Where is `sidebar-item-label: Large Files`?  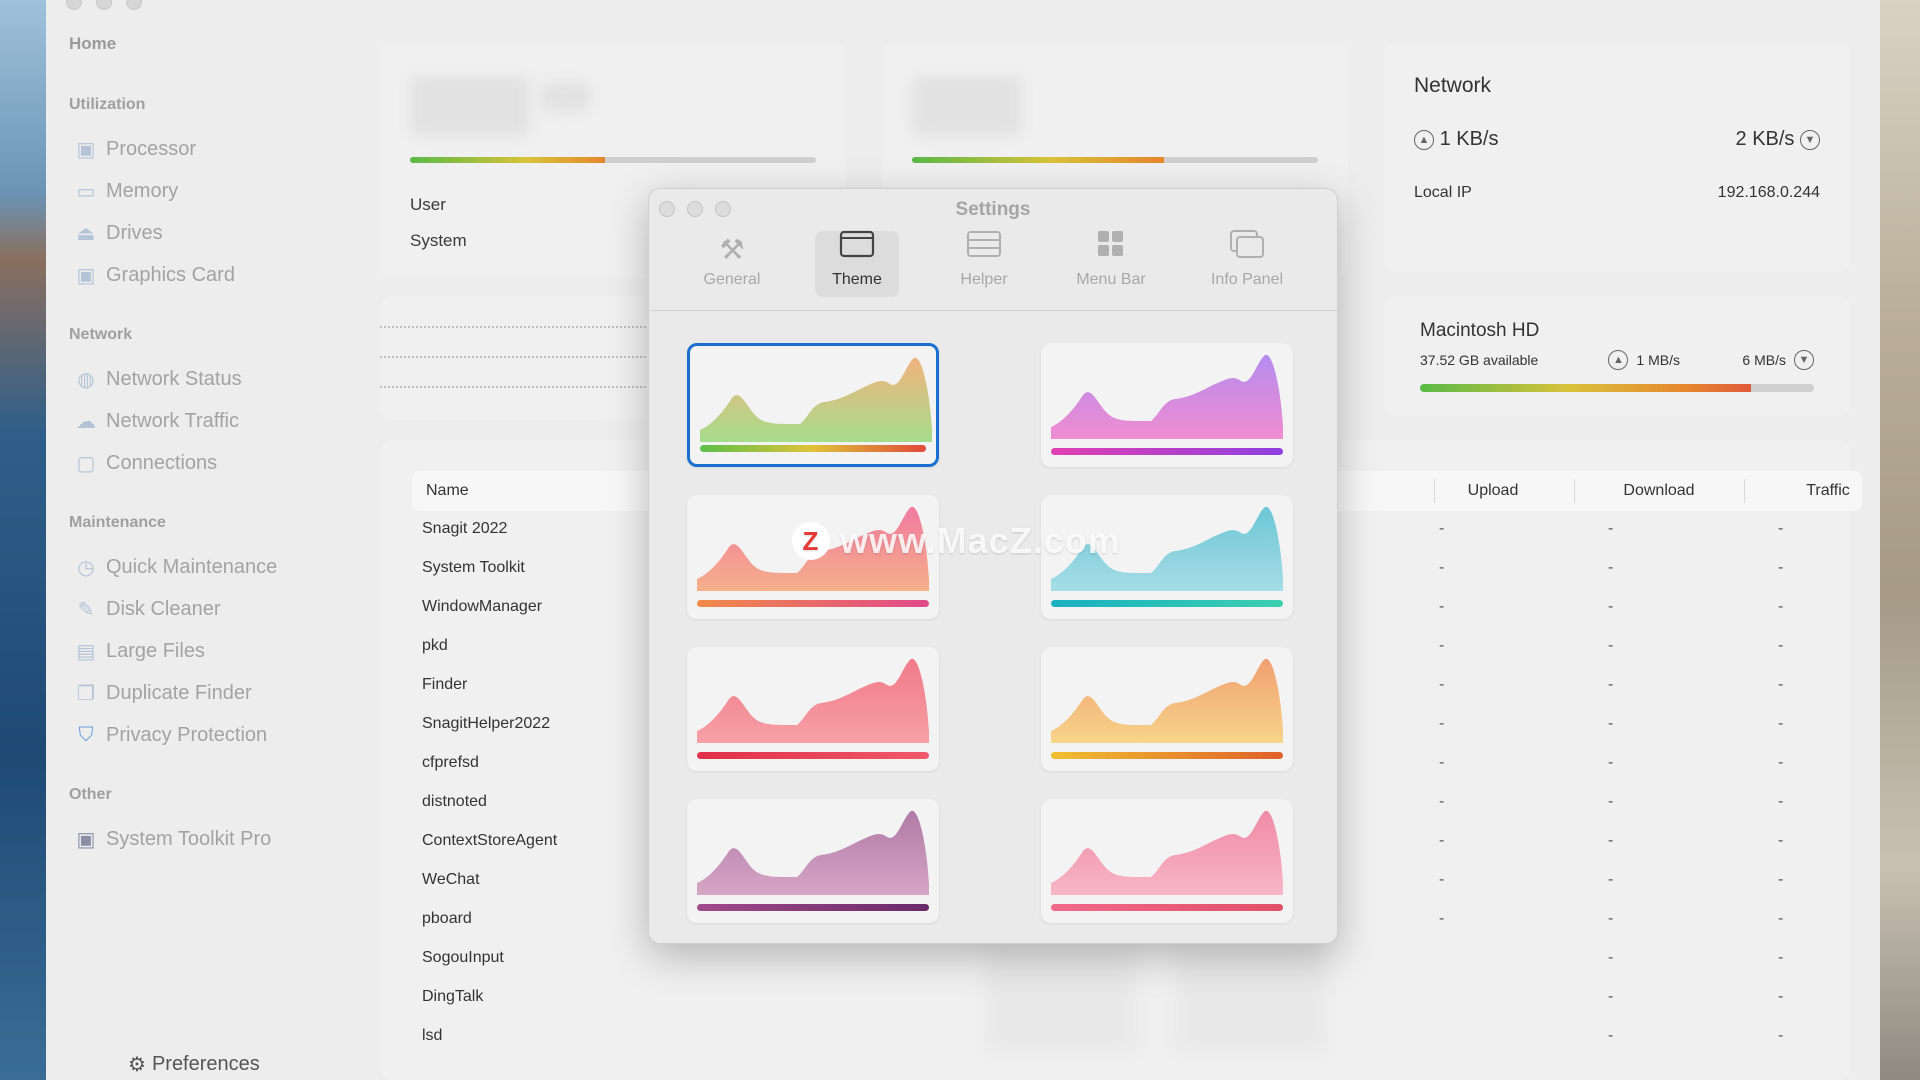 sidebar-item-label: Large Files is located at coordinates (155, 651).